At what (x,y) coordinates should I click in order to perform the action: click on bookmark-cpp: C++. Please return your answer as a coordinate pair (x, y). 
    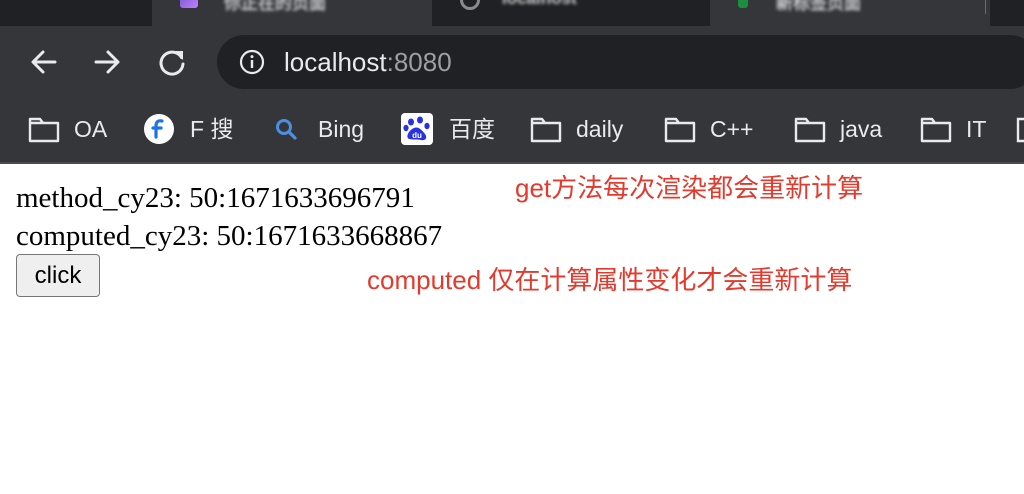
    Looking at the image, I should click on (708, 129).